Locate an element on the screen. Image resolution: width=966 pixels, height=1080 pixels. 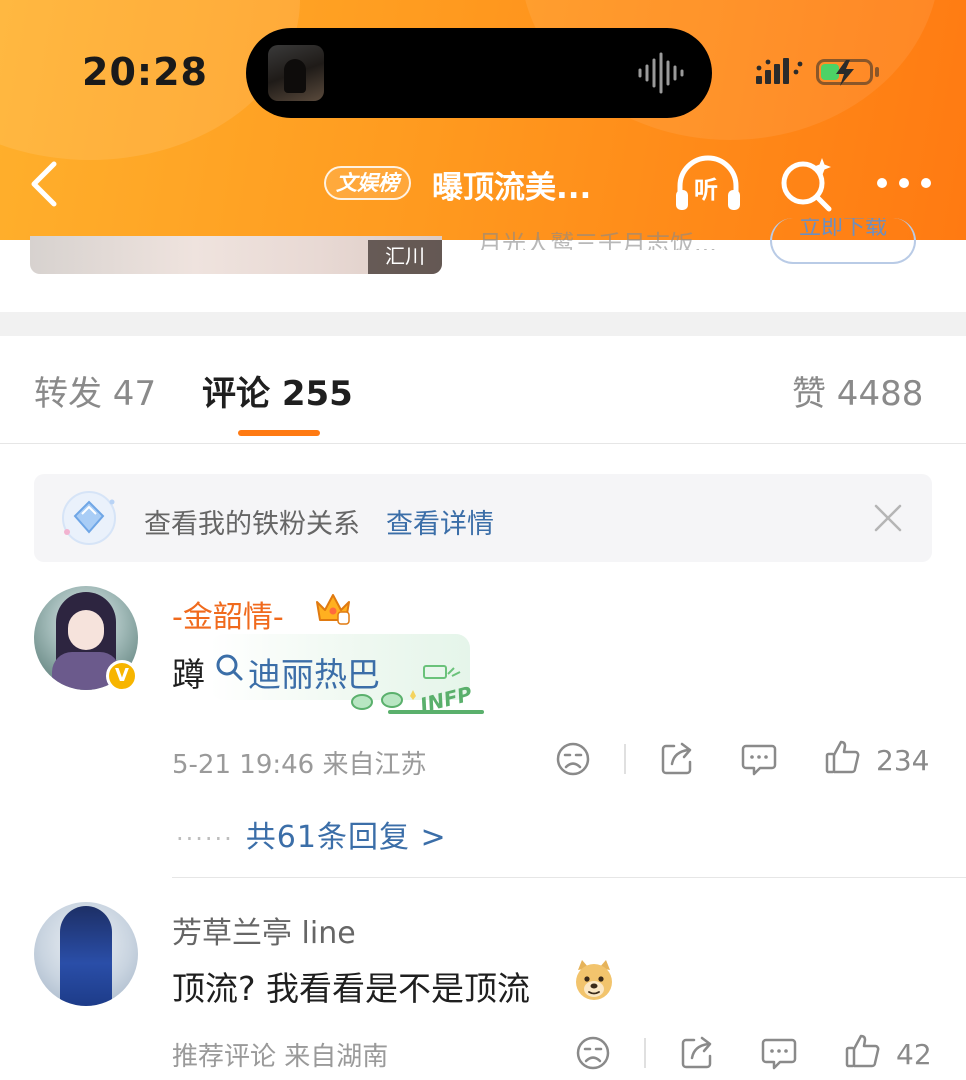
comment-text: 蹲 is located at coordinates (188, 674).